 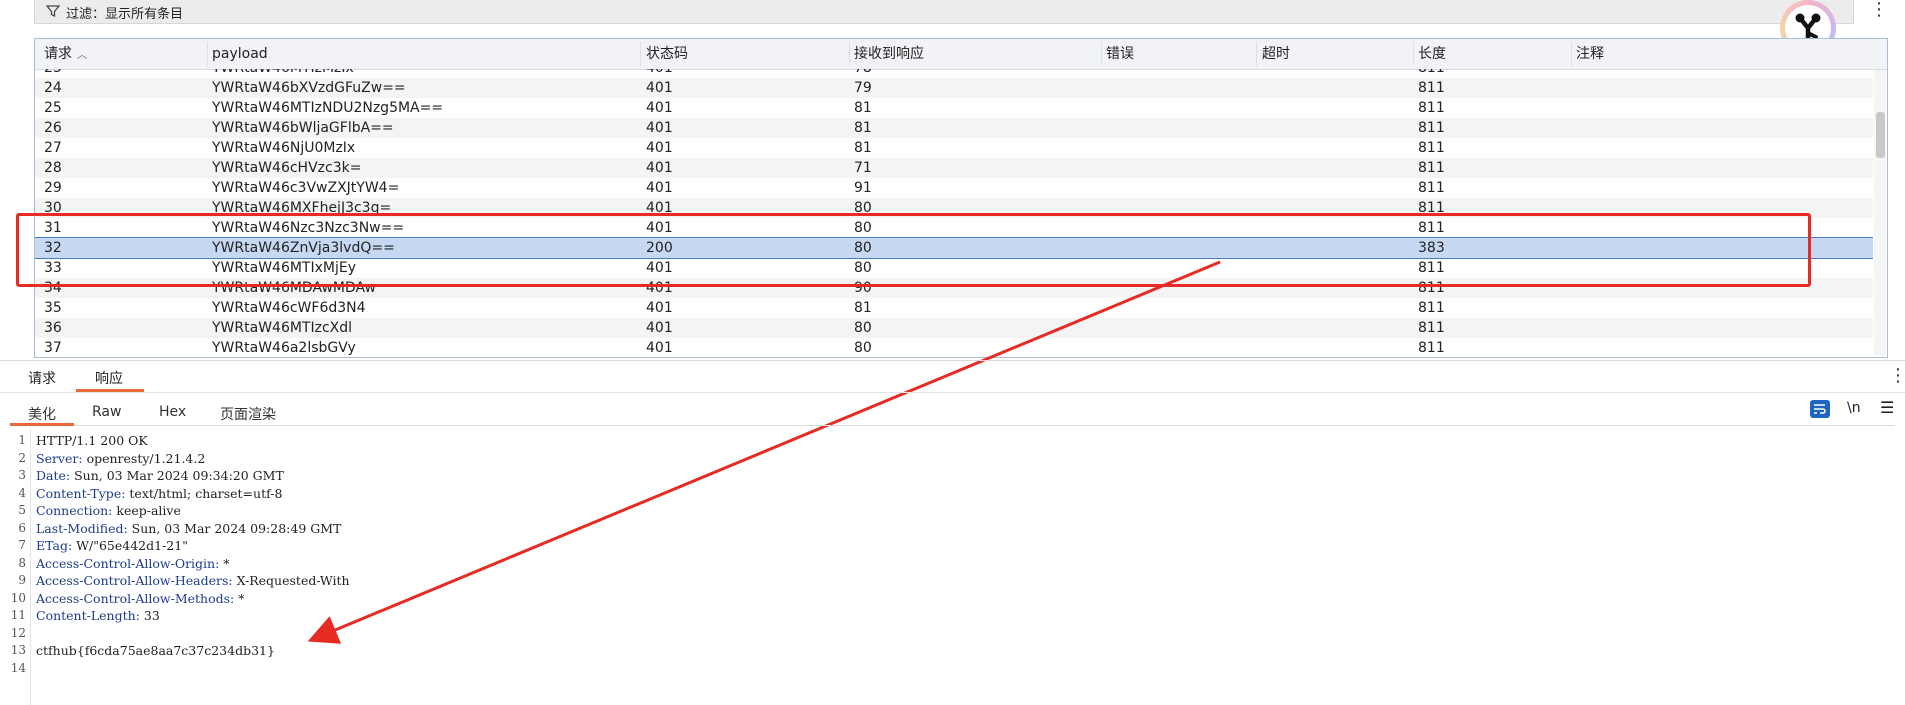 What do you see at coordinates (98, 616) in the screenshot?
I see `code-line: Content-Length: 33` at bounding box center [98, 616].